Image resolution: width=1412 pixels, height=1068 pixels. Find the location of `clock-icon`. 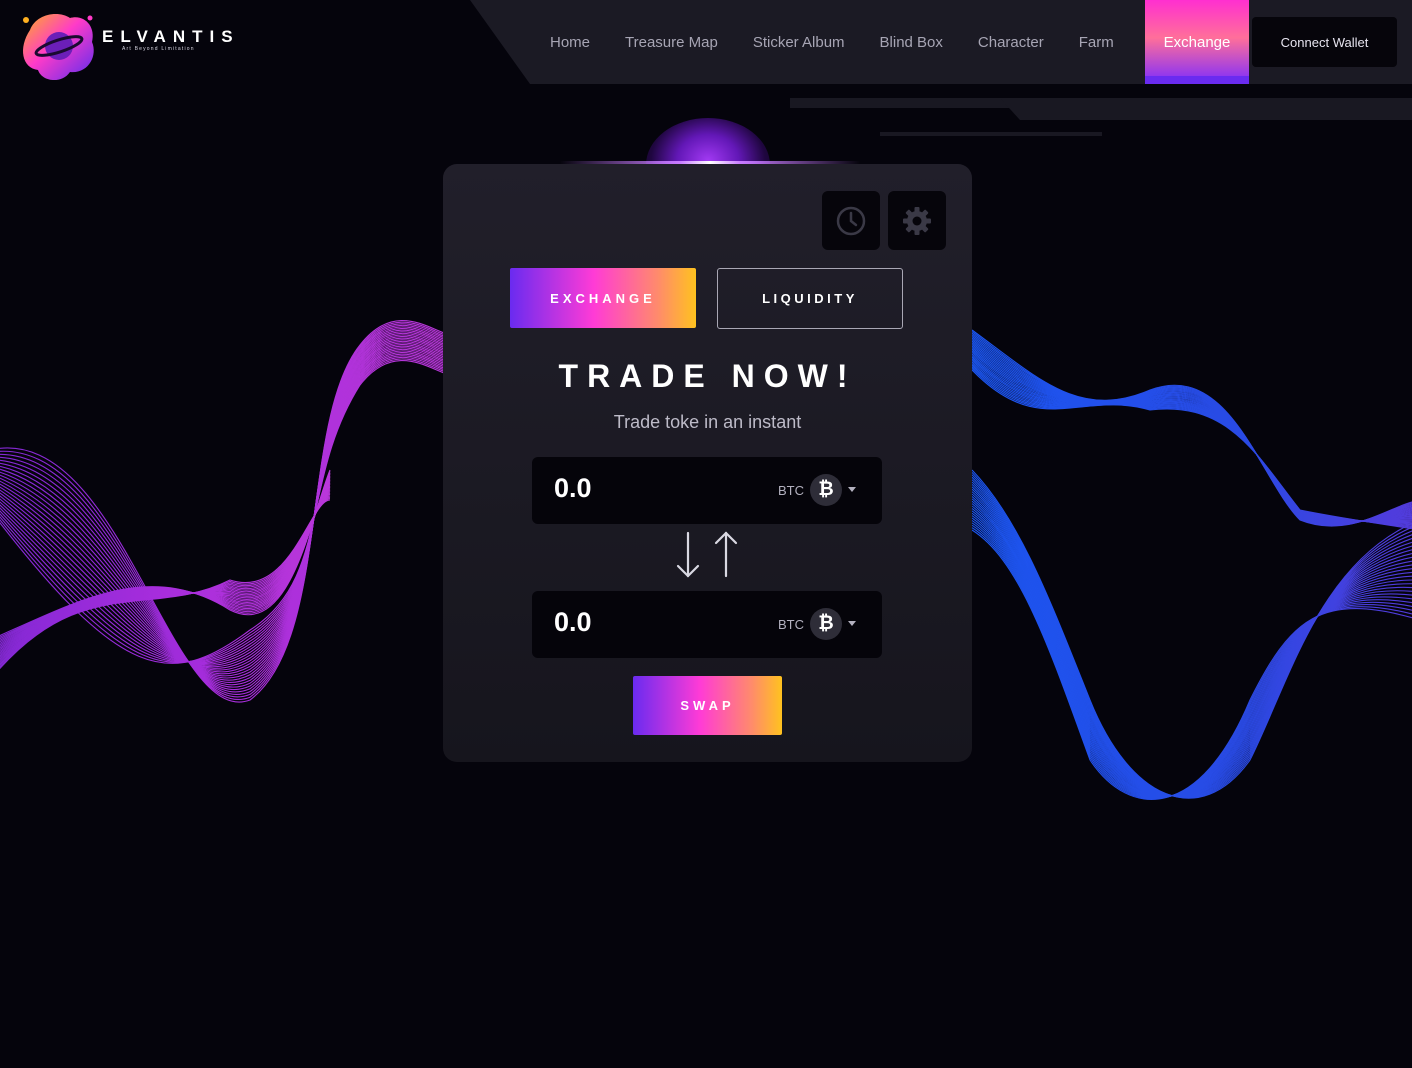

clock-icon is located at coordinates (851, 220).